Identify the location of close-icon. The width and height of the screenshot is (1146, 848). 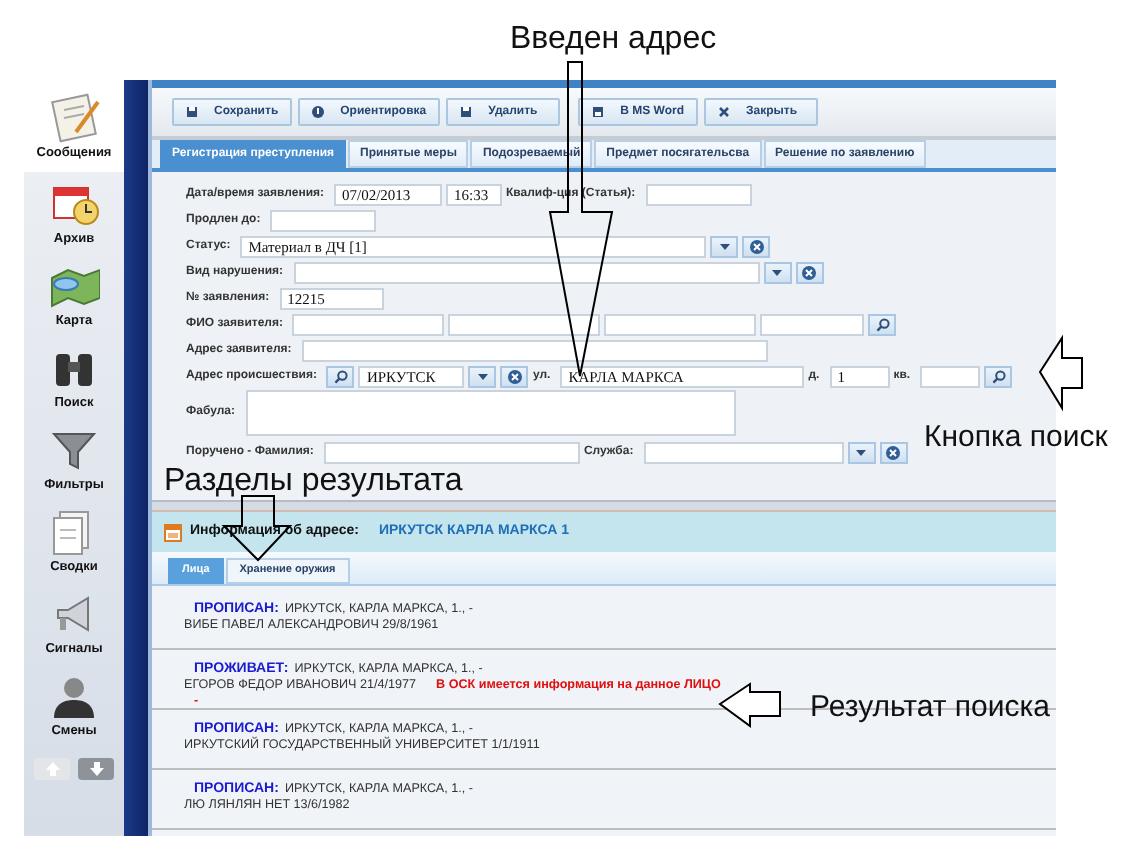
(724, 112).